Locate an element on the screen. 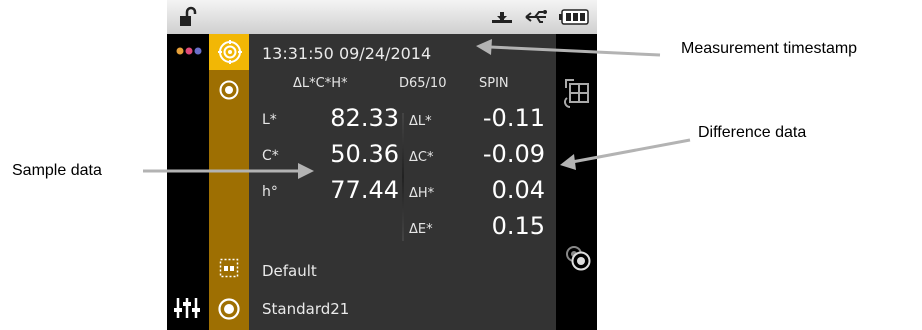 This screenshot has height=330, width=922. callout-measurement-timestamp: Measurement timestamp is located at coordinates (769, 48).